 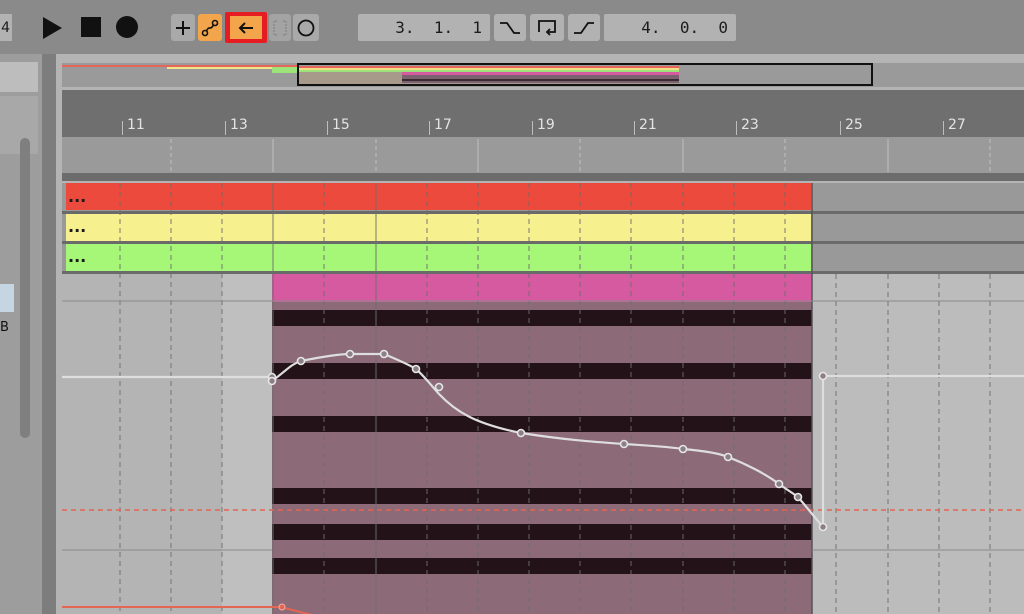 I want to click on back-to-arrangement-button, so click(x=246, y=27).